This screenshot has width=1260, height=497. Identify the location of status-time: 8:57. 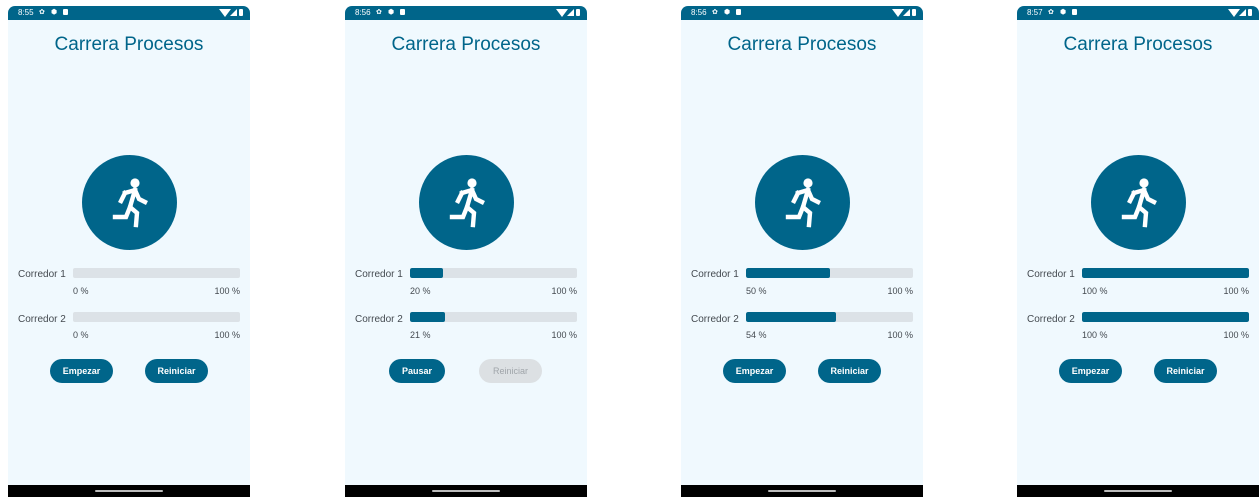
(1035, 12).